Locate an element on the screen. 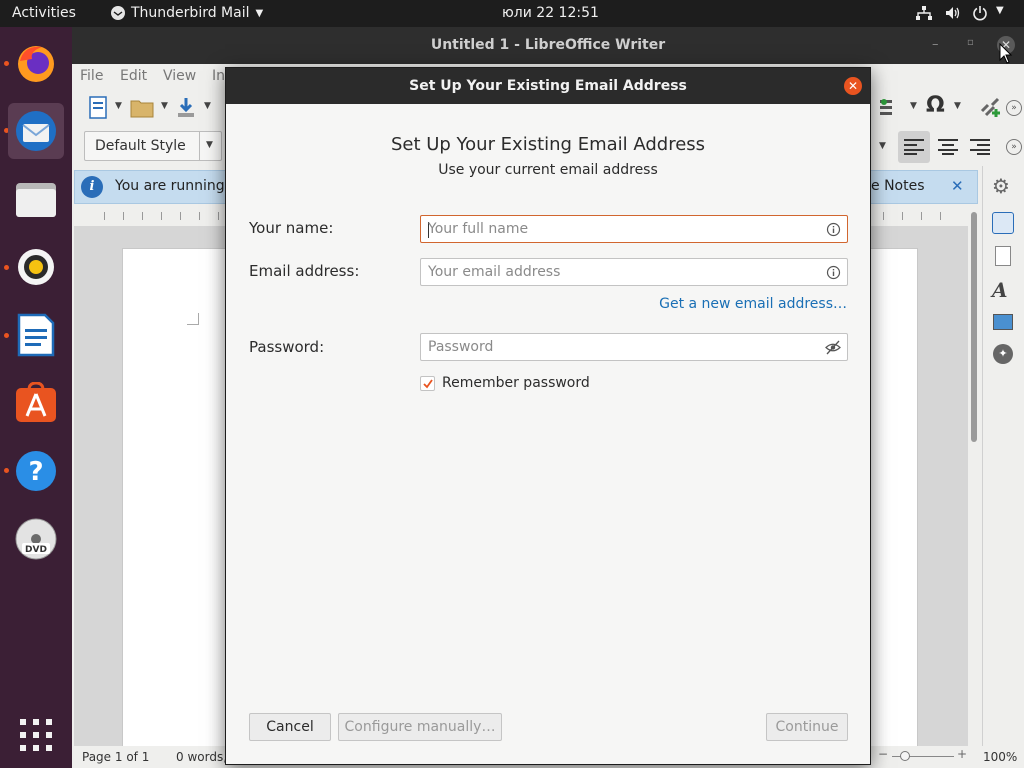  navigator-icon: ✦ is located at coordinates (1003, 354).